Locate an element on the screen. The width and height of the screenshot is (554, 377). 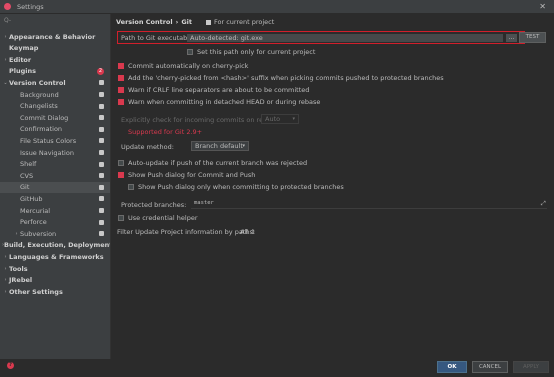
sidebar-item-git: Git is located at coordinates (55, 187).